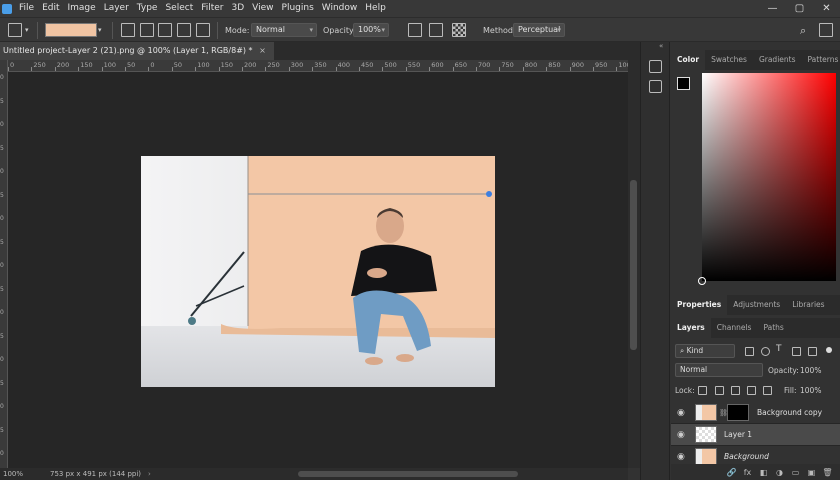  Describe the element at coordinates (165, 30) in the screenshot. I see `angle-gradient-icon` at that location.